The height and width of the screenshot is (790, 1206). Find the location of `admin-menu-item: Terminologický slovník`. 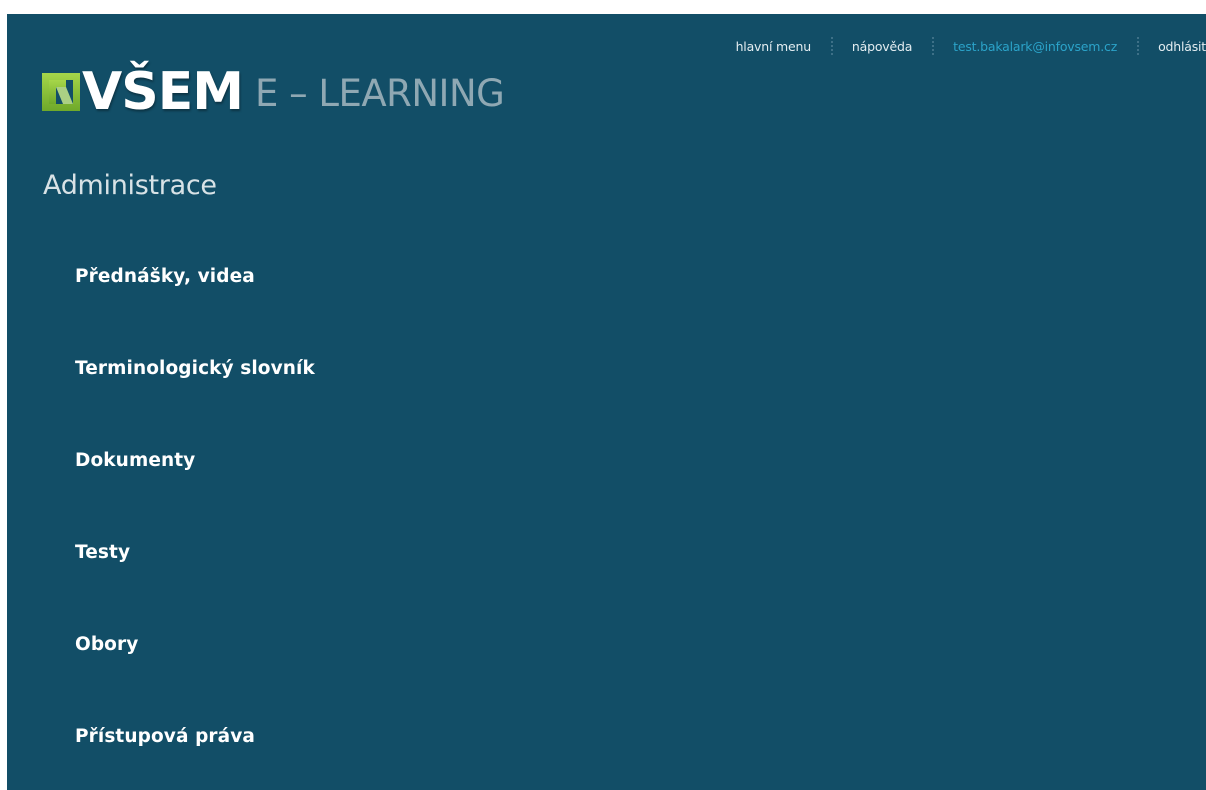

admin-menu-item: Terminologický slovník is located at coordinates (606, 372).